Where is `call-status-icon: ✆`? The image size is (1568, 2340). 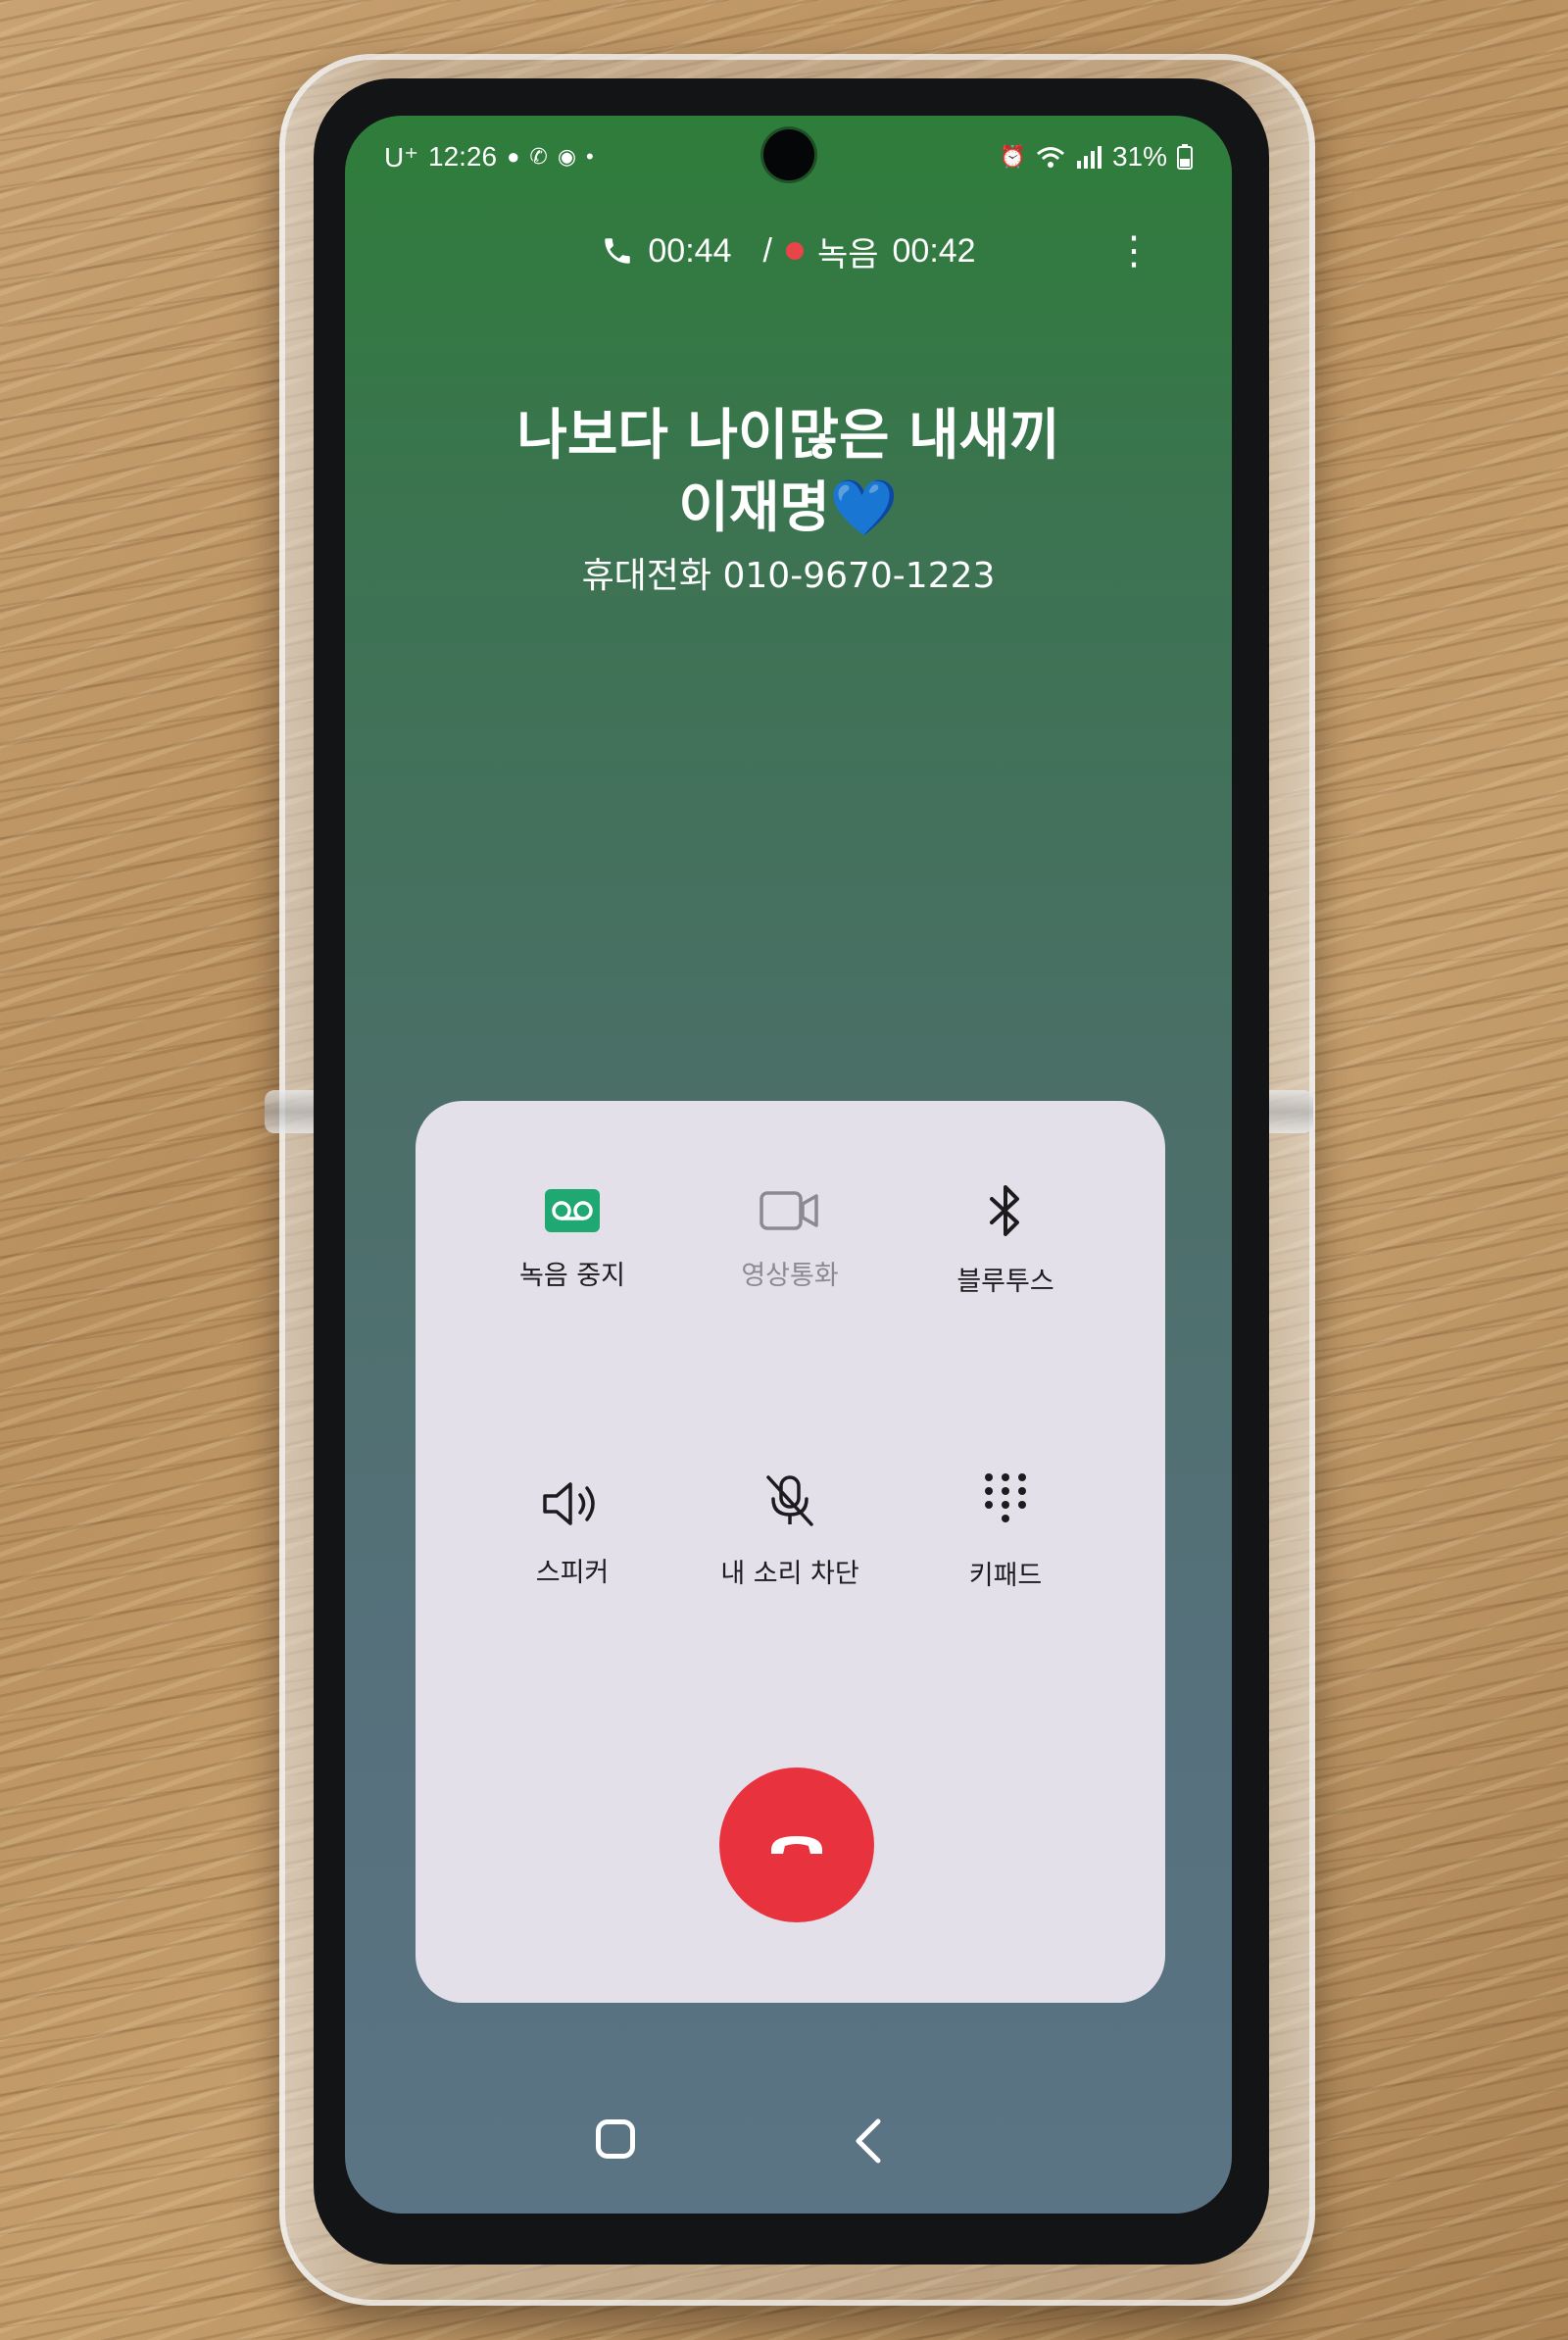
call-status-icon: ✆ is located at coordinates (538, 156).